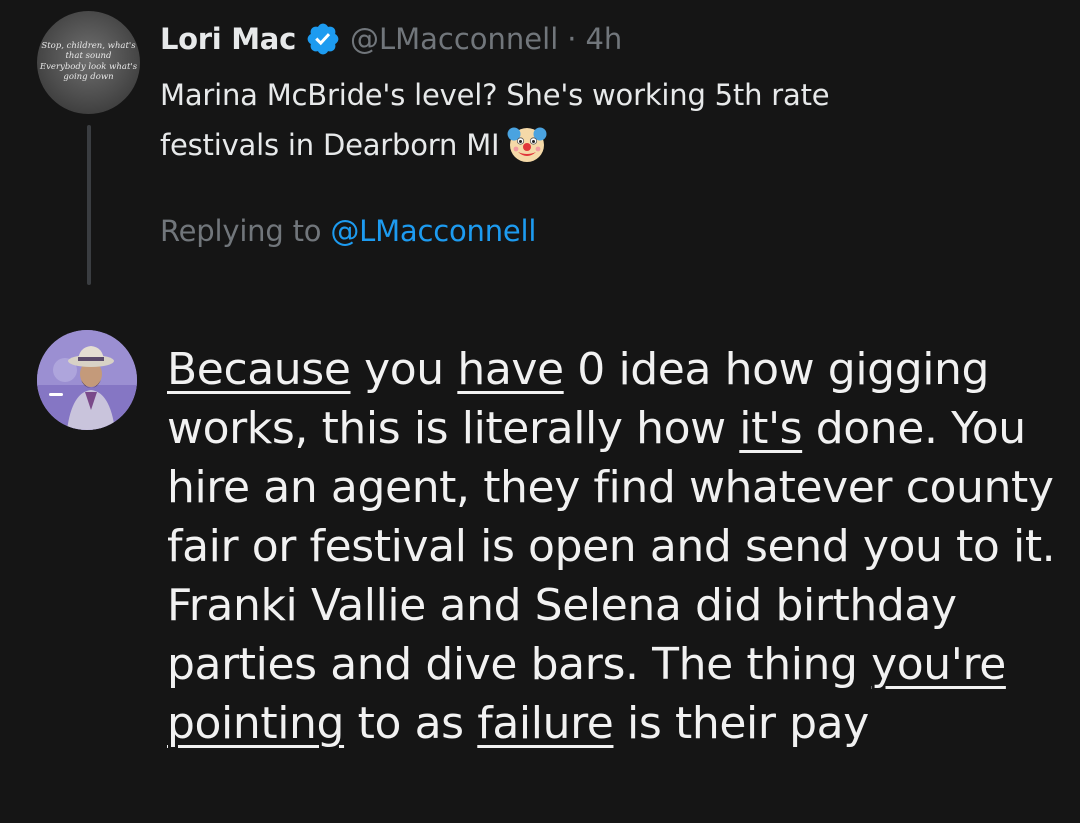 The image size is (1080, 823). I want to click on underlined-word: you're, so click(938, 664).